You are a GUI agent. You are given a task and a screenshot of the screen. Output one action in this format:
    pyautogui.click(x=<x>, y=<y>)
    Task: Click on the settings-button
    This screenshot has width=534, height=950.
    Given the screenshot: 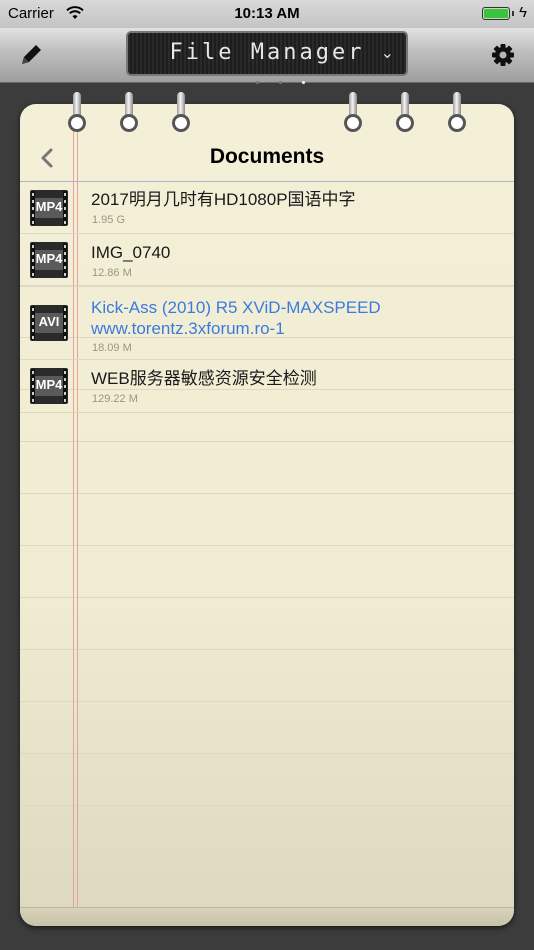 What is the action you would take?
    pyautogui.click(x=503, y=55)
    